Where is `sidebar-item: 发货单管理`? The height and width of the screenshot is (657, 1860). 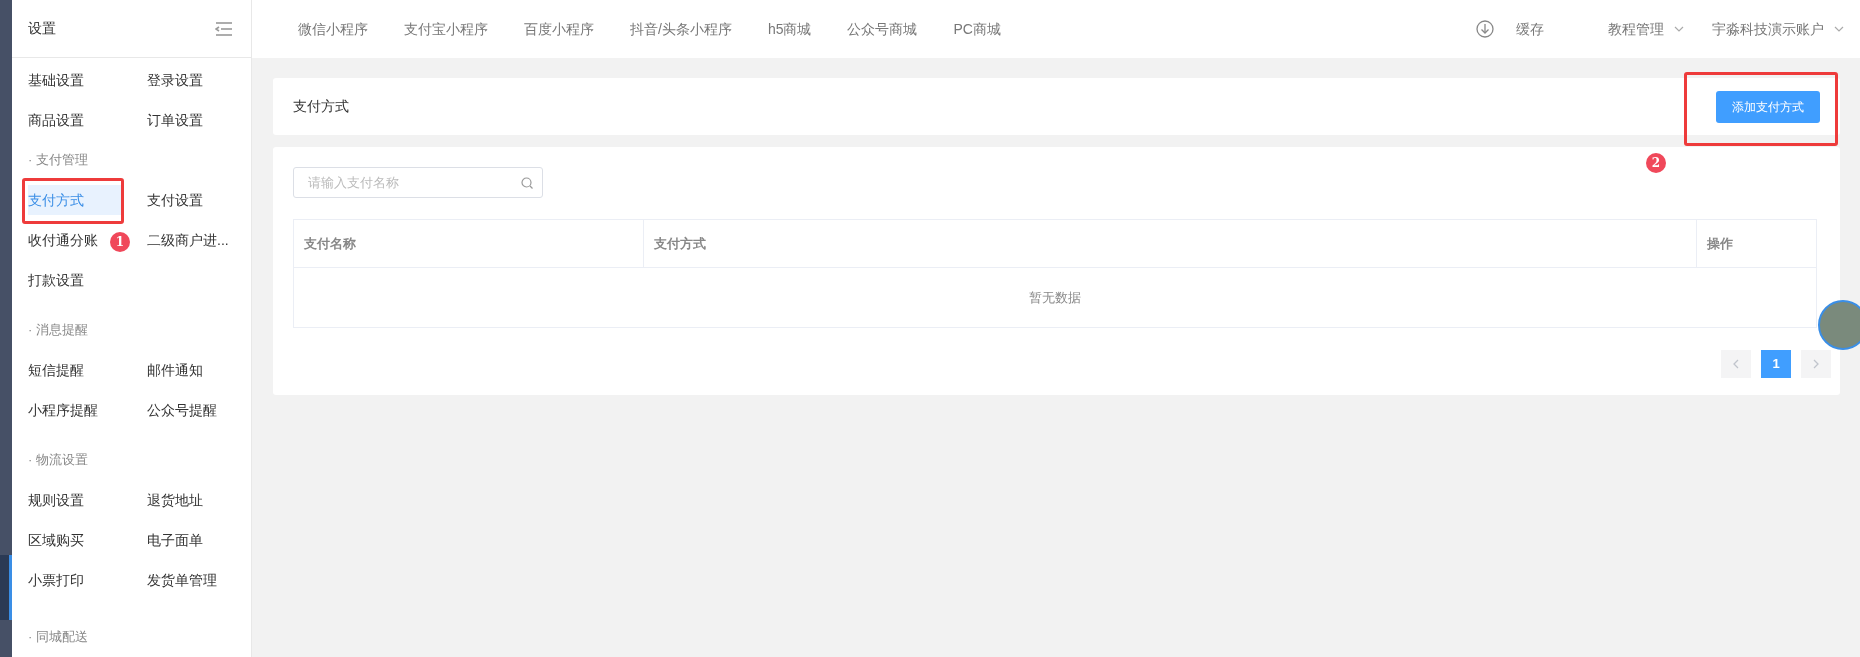
sidebar-item: 发货单管理 is located at coordinates (182, 580).